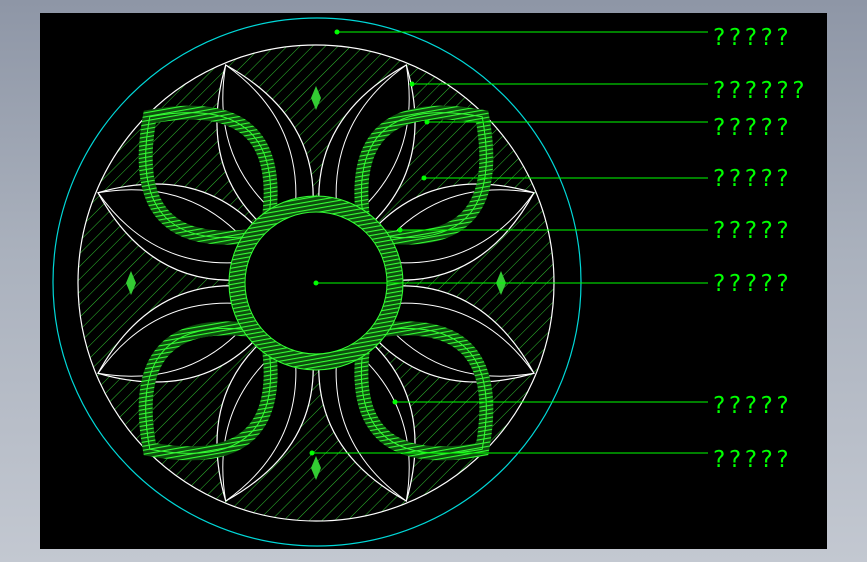 The width and height of the screenshot is (867, 562). What do you see at coordinates (752, 231) in the screenshot?
I see `callout-label-5: ?????` at bounding box center [752, 231].